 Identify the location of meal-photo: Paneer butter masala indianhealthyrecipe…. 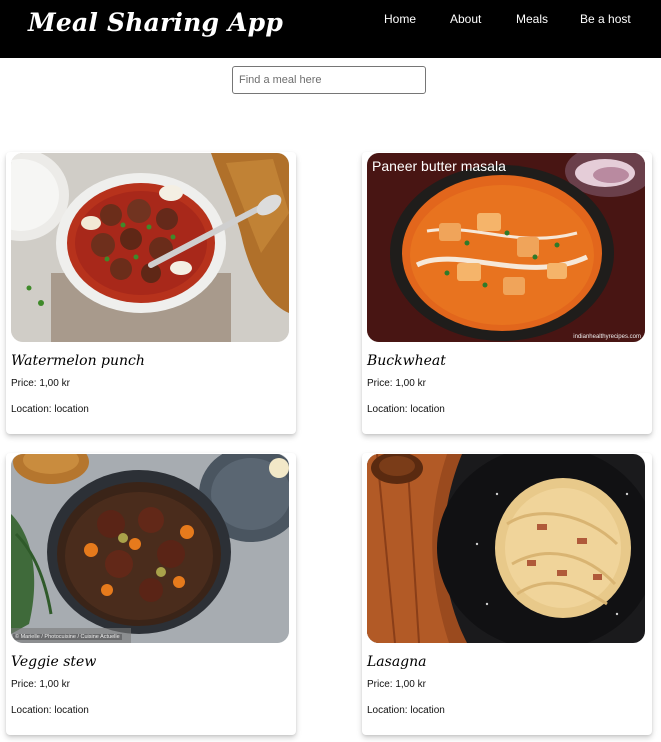
(506, 247).